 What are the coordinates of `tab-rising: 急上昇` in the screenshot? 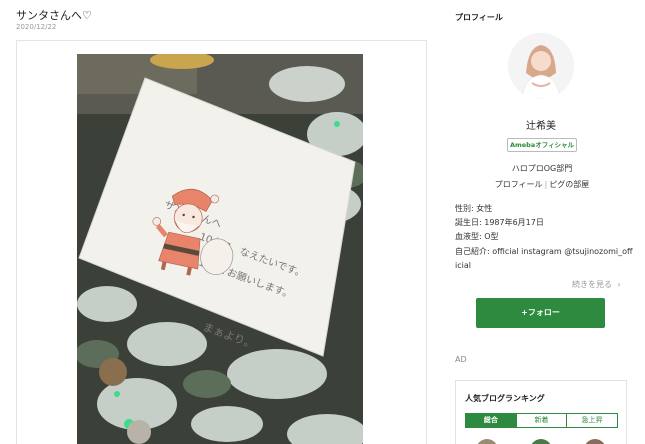 It's located at (591, 420).